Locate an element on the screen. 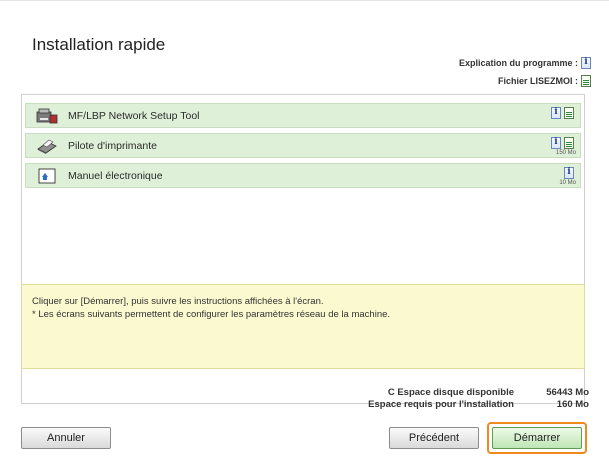  legend-readme: Fichier LISEZMOI : is located at coordinates (544, 81).